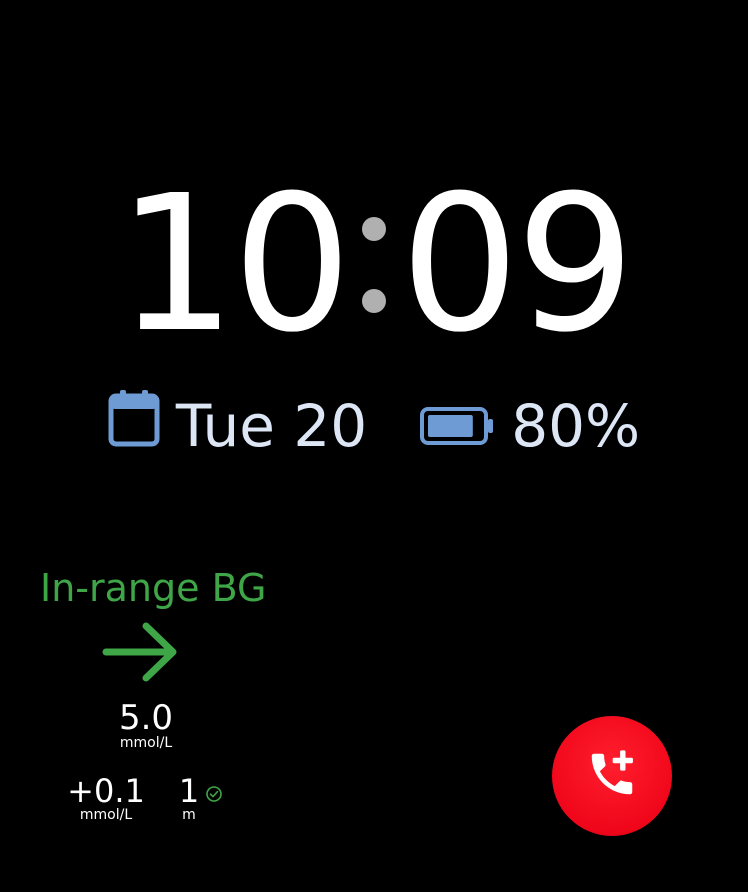 The height and width of the screenshot is (892, 748). What do you see at coordinates (374, 229) in the screenshot?
I see `colon-dot-top` at bounding box center [374, 229].